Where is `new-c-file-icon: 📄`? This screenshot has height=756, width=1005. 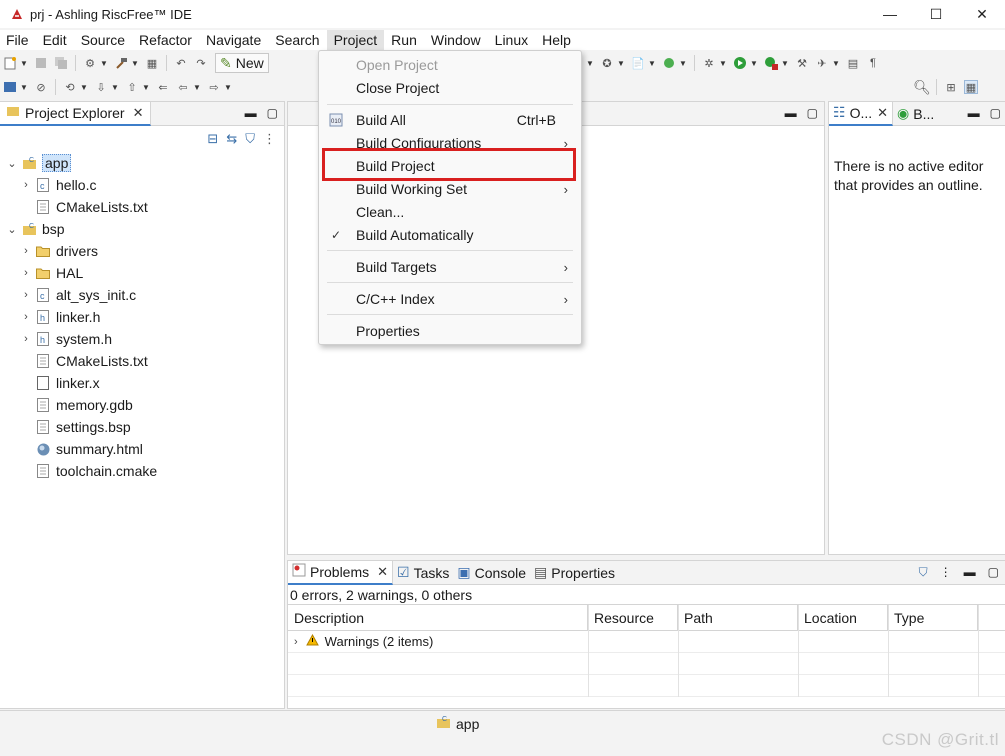
new-c-file-icon: 📄 is located at coordinates (638, 63).